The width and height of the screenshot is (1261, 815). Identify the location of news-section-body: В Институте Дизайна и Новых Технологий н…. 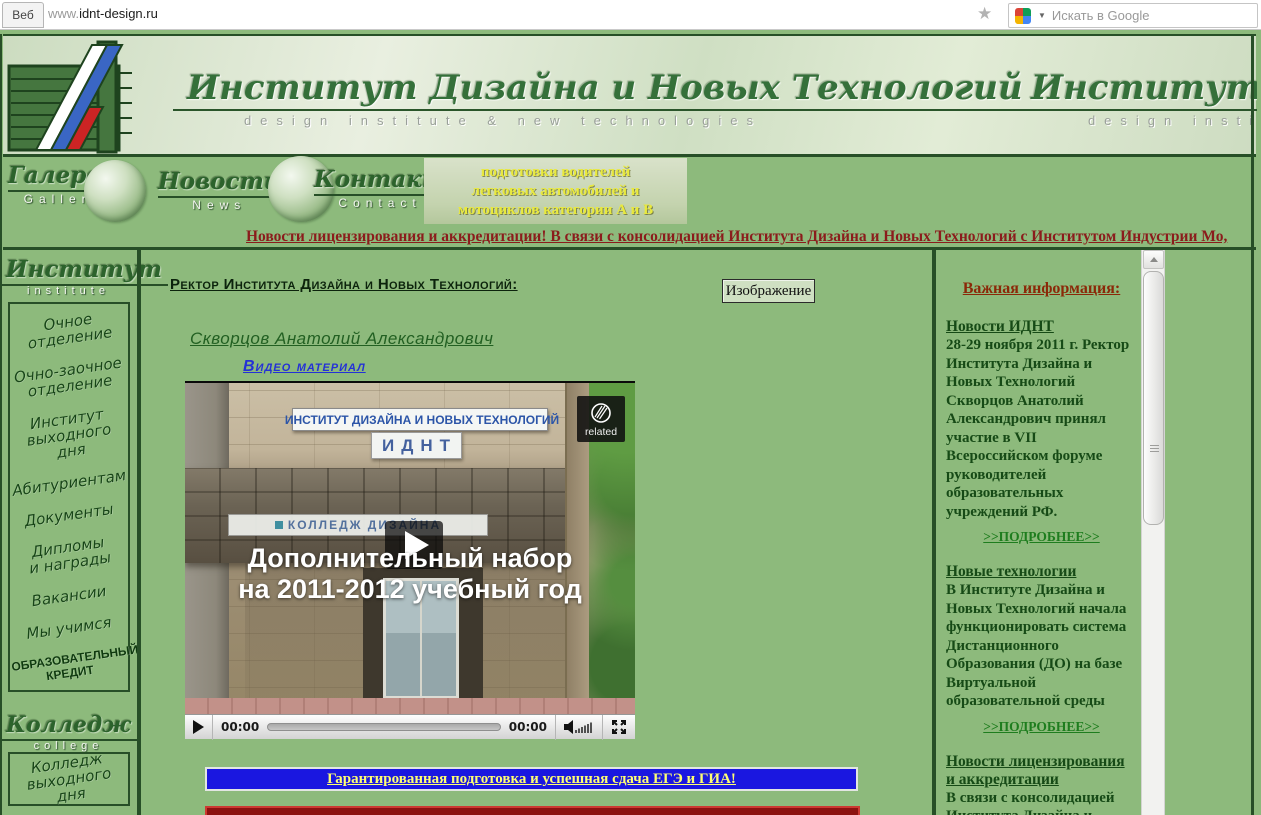
(1036, 645).